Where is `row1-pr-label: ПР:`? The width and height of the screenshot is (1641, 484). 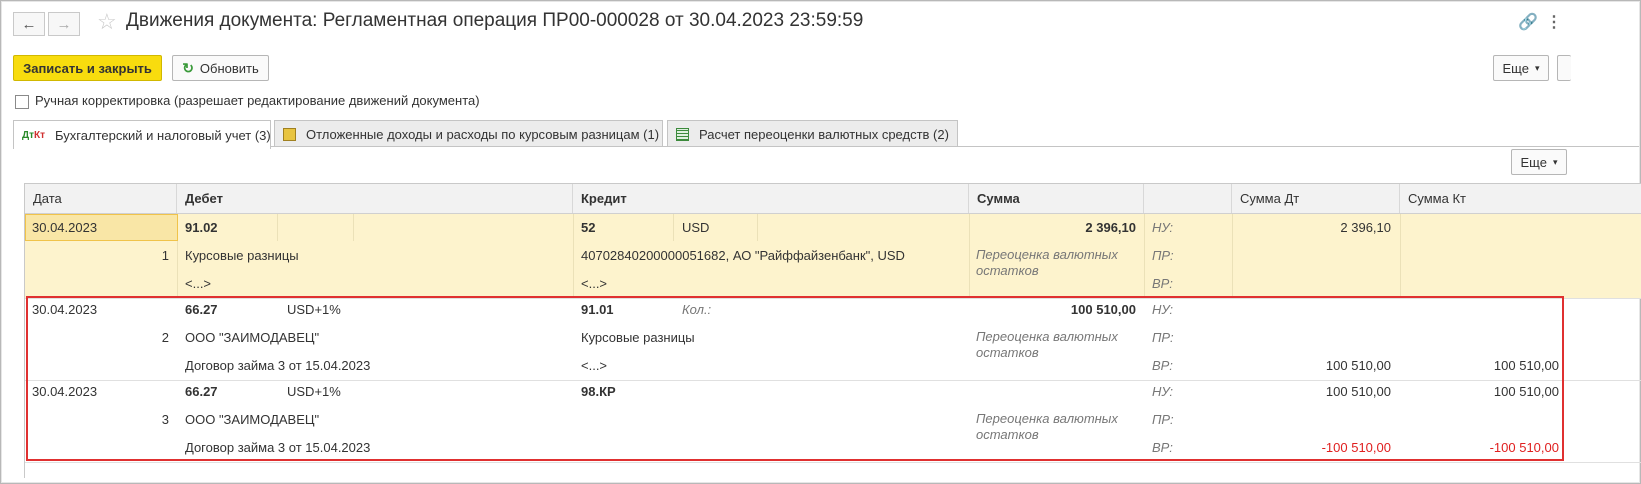 row1-pr-label: ПР: is located at coordinates (1163, 255).